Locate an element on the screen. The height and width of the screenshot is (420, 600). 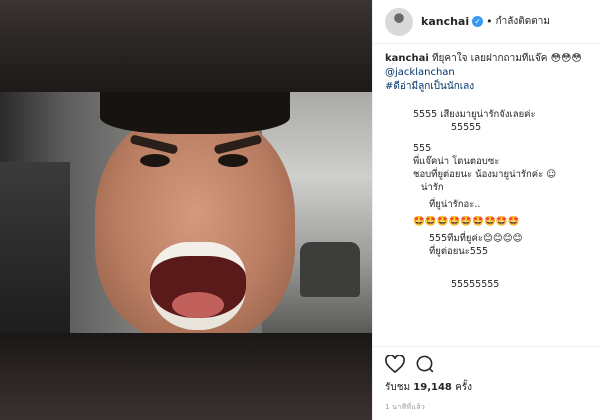
reply-line: ที่ยูน่ารักอะ.. is located at coordinates (455, 204).